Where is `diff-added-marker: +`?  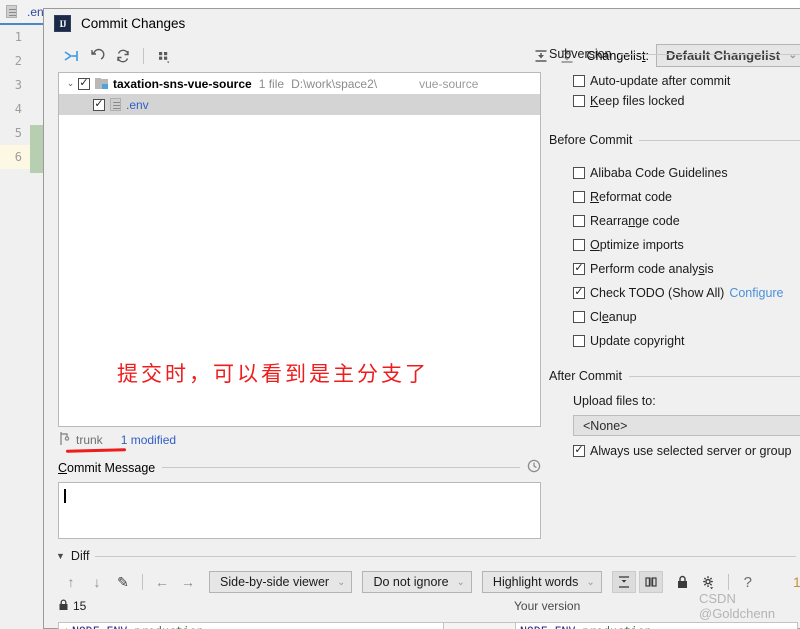
diff-added-marker: + is located at coordinates (66, 626).